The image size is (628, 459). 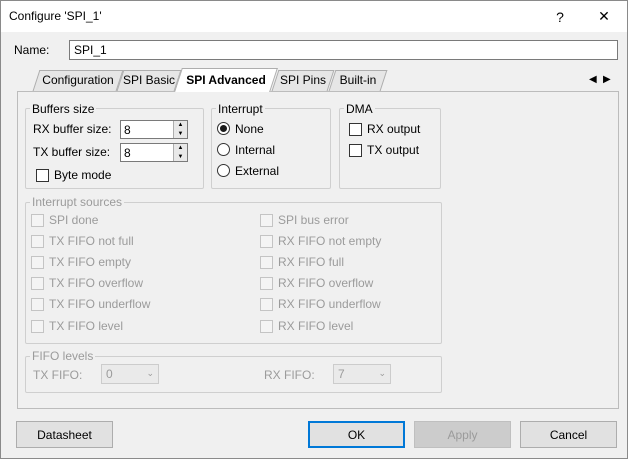 I want to click on interrupt-external-label: External, so click(x=257, y=171).